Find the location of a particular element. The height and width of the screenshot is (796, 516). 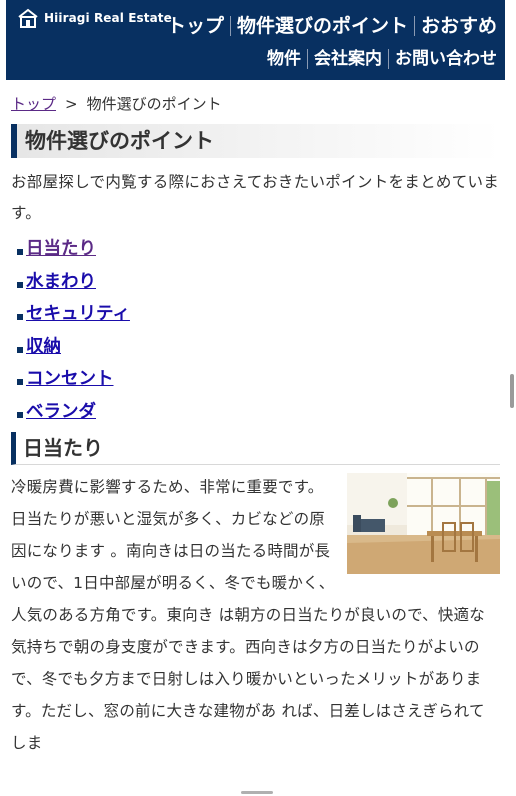

nav-top: トップ is located at coordinates (195, 26).